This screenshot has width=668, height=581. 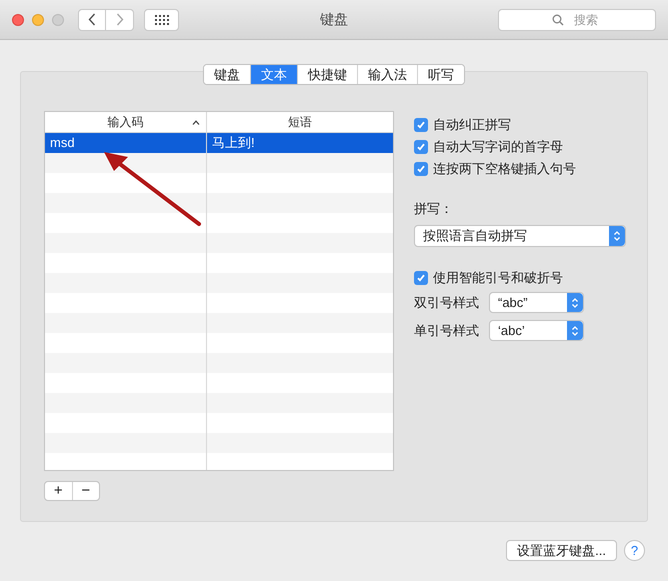 What do you see at coordinates (300, 122) in the screenshot?
I see `column-header: 短语` at bounding box center [300, 122].